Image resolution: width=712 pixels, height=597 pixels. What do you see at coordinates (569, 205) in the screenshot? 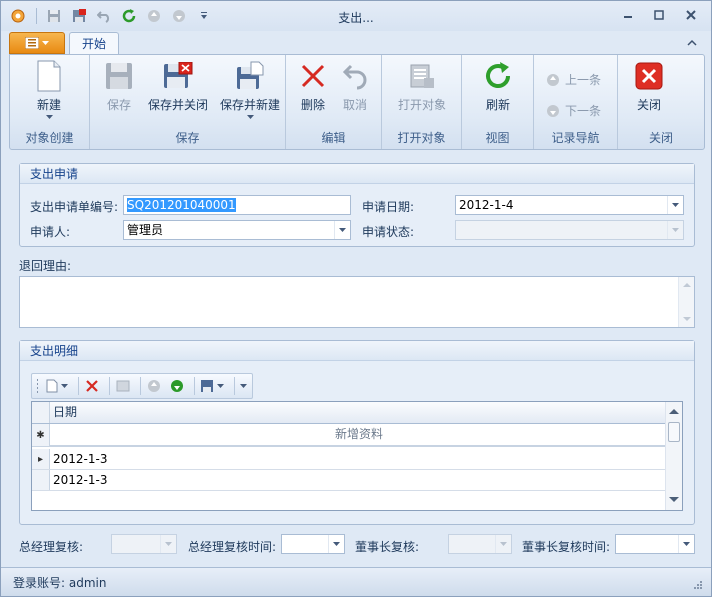
I see `date-picker: 2012-1-4` at bounding box center [569, 205].